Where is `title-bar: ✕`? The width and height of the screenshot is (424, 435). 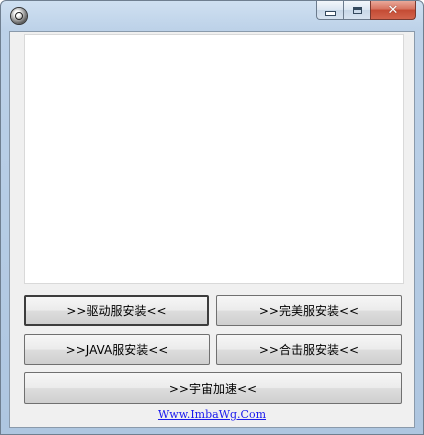
title-bar: ✕ is located at coordinates (212, 16).